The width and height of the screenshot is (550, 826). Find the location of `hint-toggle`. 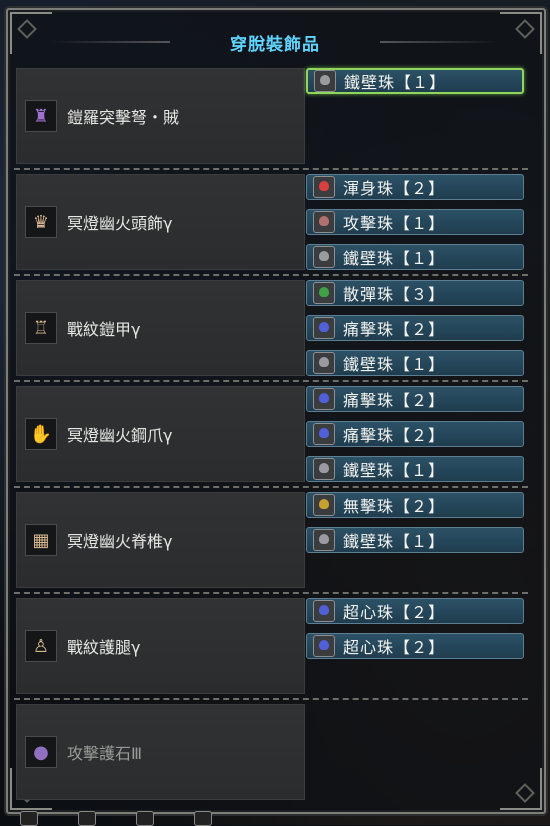

hint-toggle is located at coordinates (203, 818).